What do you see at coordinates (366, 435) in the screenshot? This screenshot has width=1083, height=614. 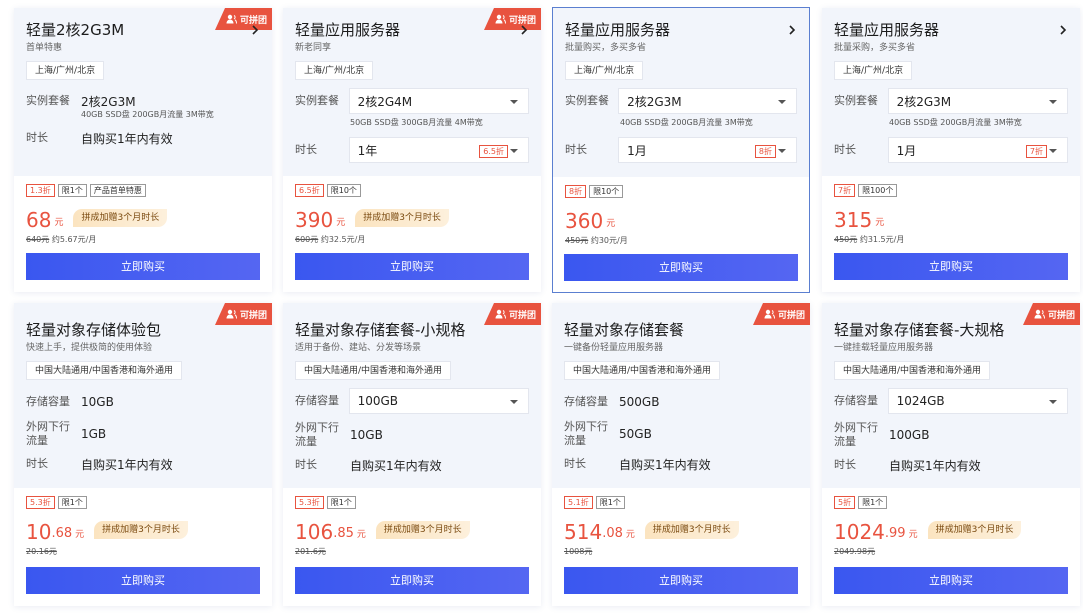 I see `traffic-value: 10GB` at bounding box center [366, 435].